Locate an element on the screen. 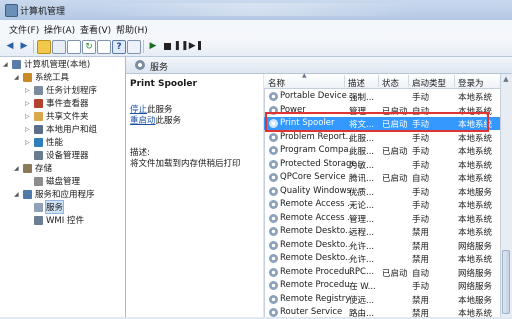 The height and width of the screenshot is (319, 512). tree-item-label: 任务计划程序 is located at coordinates (72, 91).